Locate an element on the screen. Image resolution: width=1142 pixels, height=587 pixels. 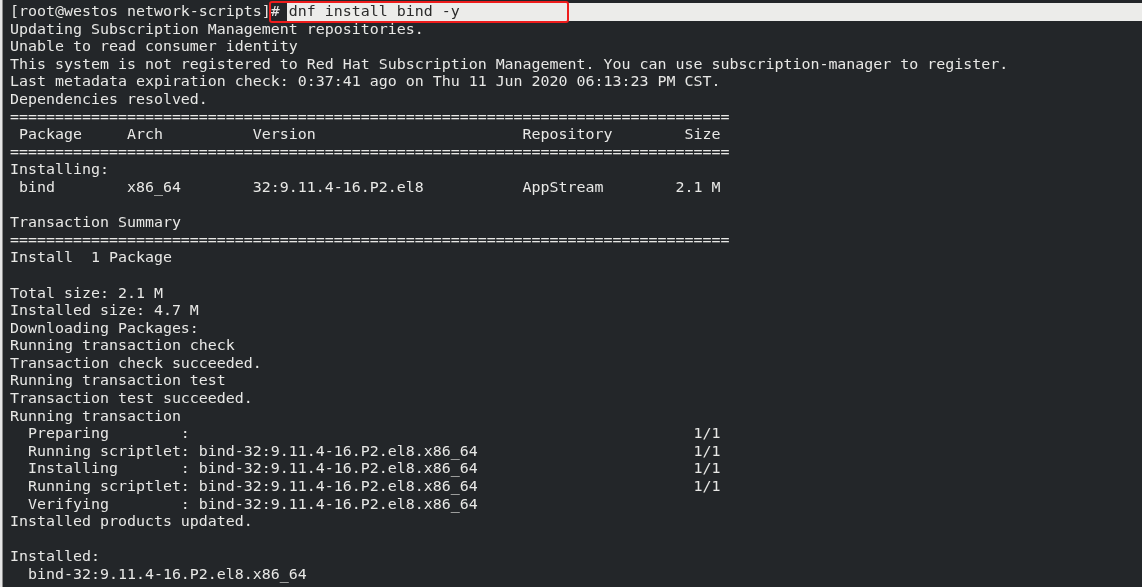
output-line: Dependencies resolved. is located at coordinates (109, 99).